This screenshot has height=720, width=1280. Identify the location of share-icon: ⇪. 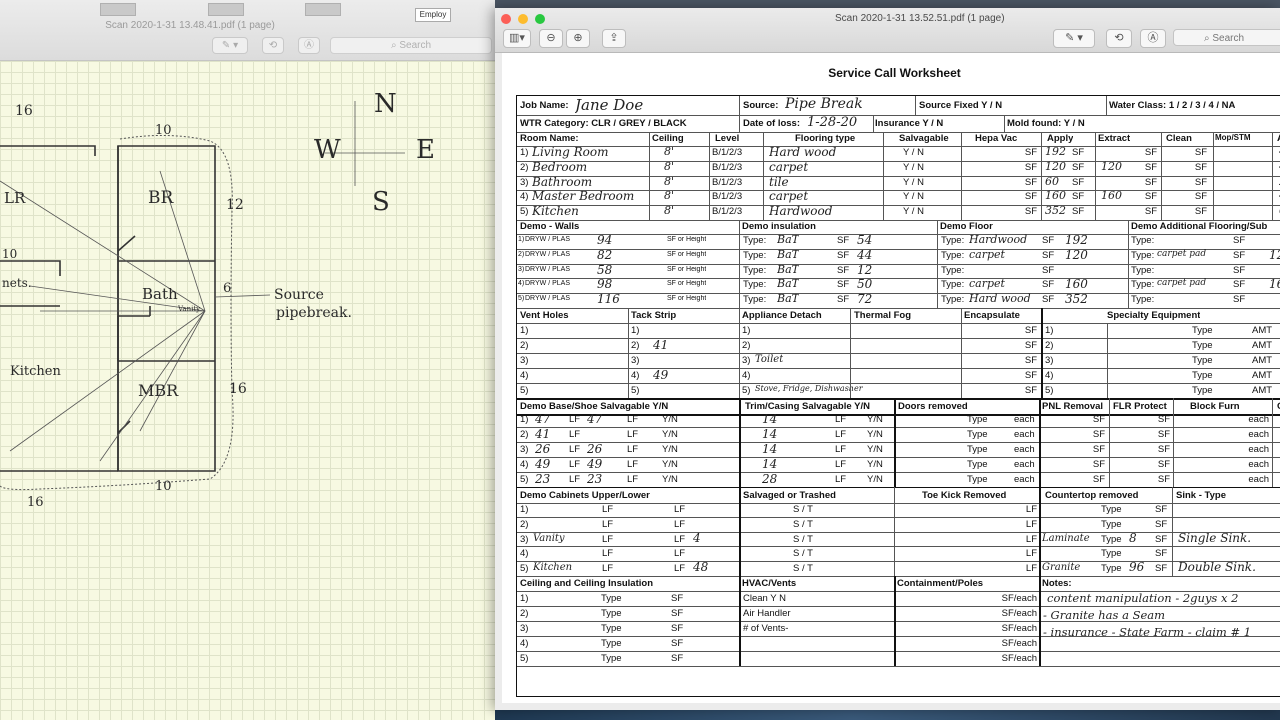
(614, 38).